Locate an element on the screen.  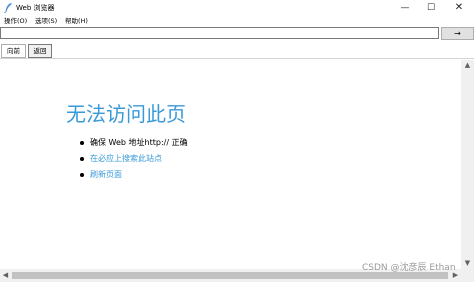
window-title: Web 浏览器 is located at coordinates (35, 8).